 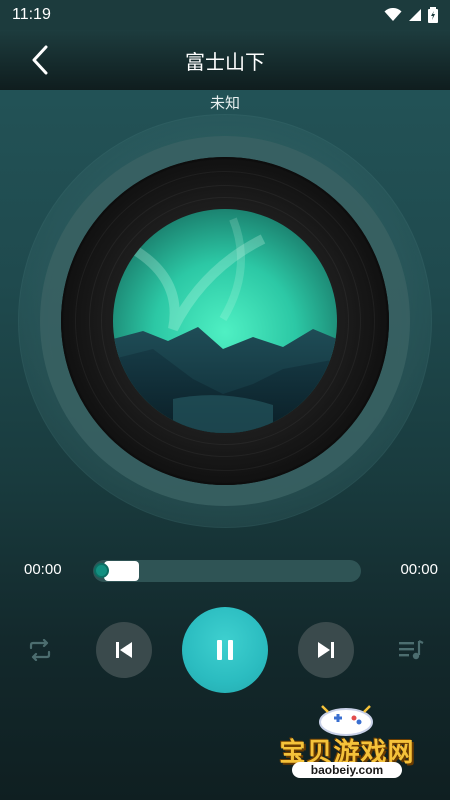 I want to click on skip-previous-icon, so click(x=124, y=650).